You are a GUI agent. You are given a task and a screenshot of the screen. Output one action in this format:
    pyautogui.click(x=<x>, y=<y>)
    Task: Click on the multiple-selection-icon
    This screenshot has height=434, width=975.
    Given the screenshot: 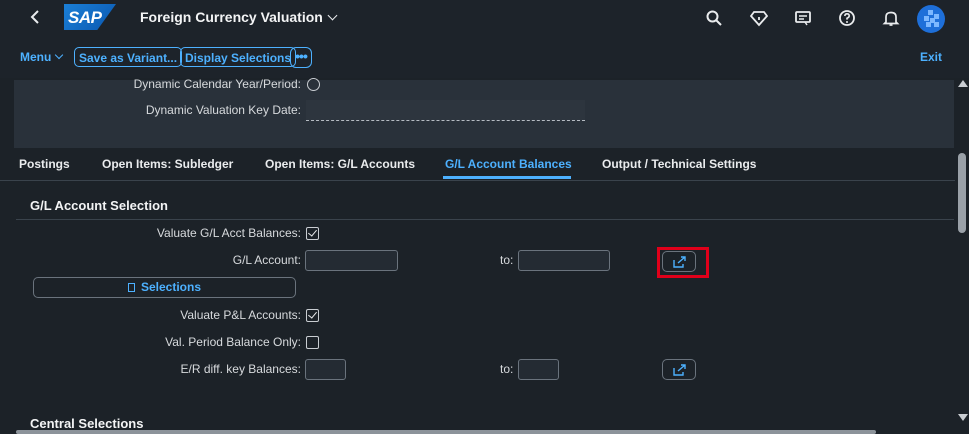 What is the action you would take?
    pyautogui.click(x=679, y=370)
    